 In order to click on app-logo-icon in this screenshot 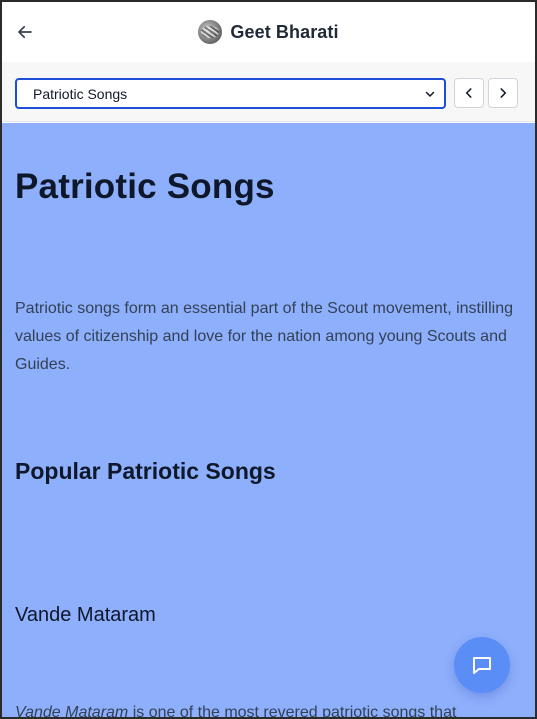, I will do `click(210, 32)`.